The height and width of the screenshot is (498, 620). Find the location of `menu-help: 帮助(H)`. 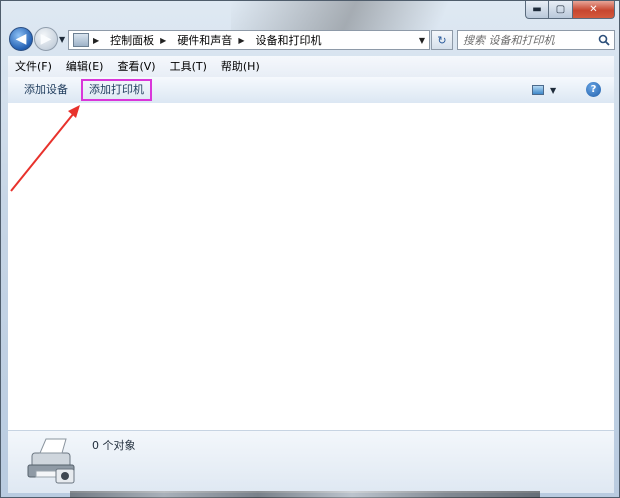

menu-help: 帮助(H) is located at coordinates (240, 66).